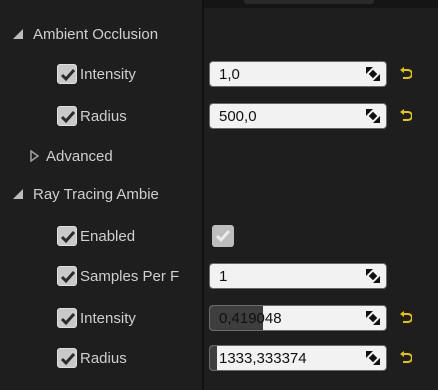 This screenshot has width=438, height=390. I want to click on property-row-rt-radius: Radius 1333,333374, so click(219, 358).